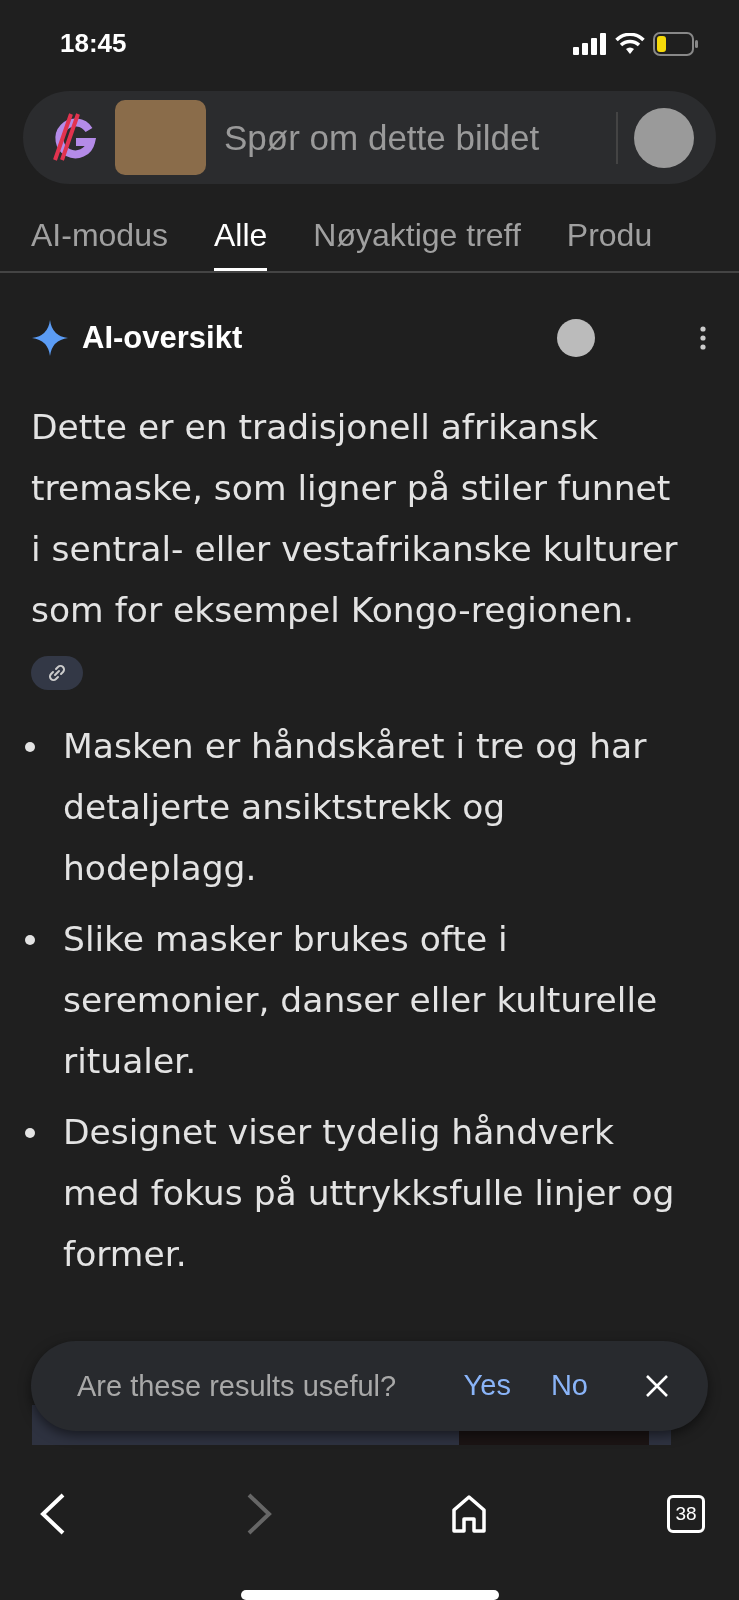  I want to click on no-button: No, so click(569, 1386).